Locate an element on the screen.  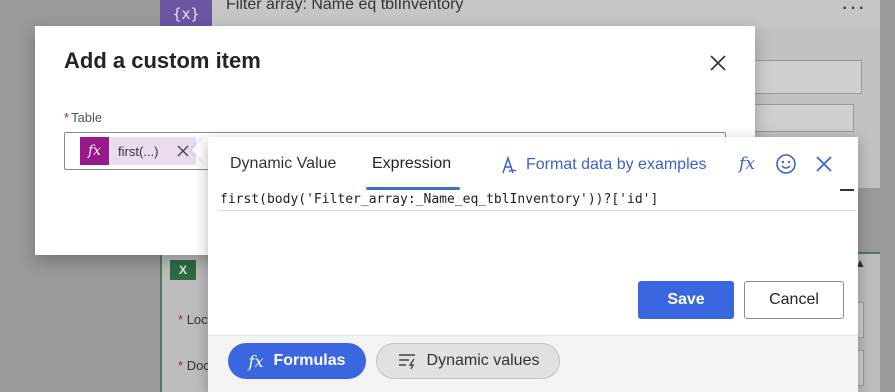
format-wand-icon is located at coordinates (509, 164).